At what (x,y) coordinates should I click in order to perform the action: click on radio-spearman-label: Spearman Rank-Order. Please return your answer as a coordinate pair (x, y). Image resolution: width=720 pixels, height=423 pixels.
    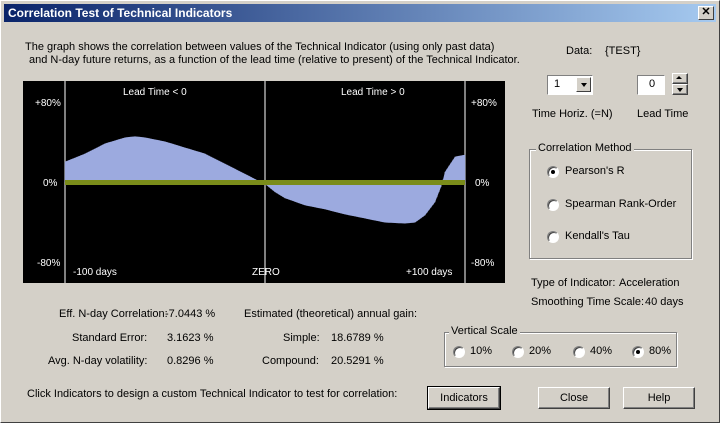
    Looking at the image, I should click on (621, 204).